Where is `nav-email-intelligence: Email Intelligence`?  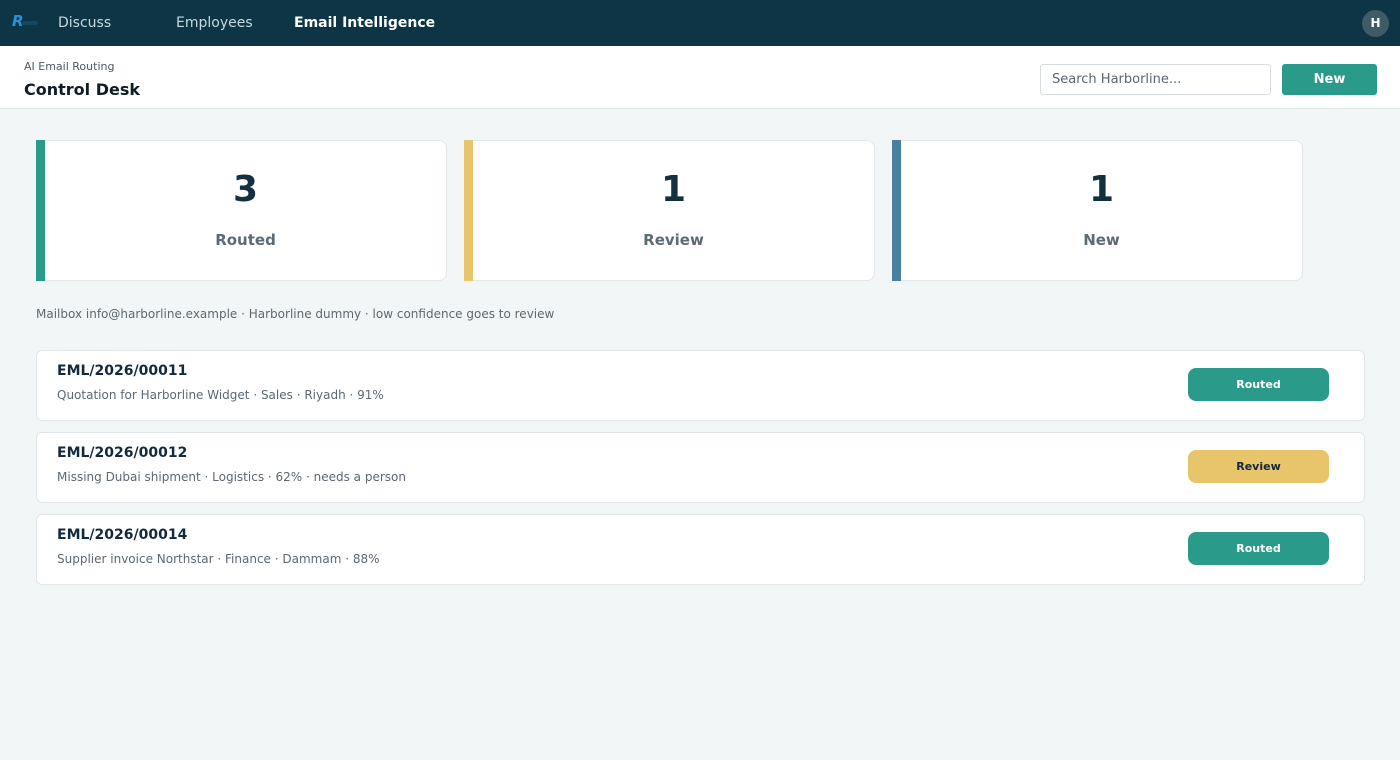
nav-email-intelligence: Email Intelligence is located at coordinates (364, 23).